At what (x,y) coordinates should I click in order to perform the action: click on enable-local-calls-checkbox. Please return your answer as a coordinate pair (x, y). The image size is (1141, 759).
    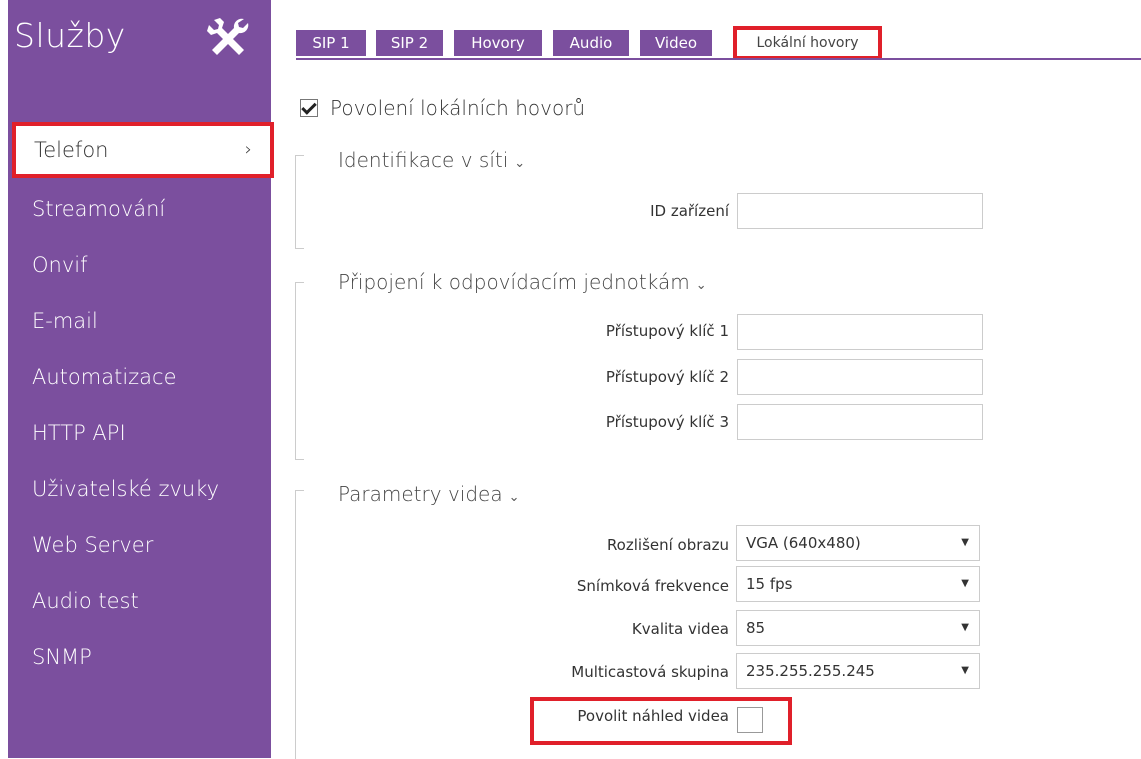
    Looking at the image, I should click on (309, 108).